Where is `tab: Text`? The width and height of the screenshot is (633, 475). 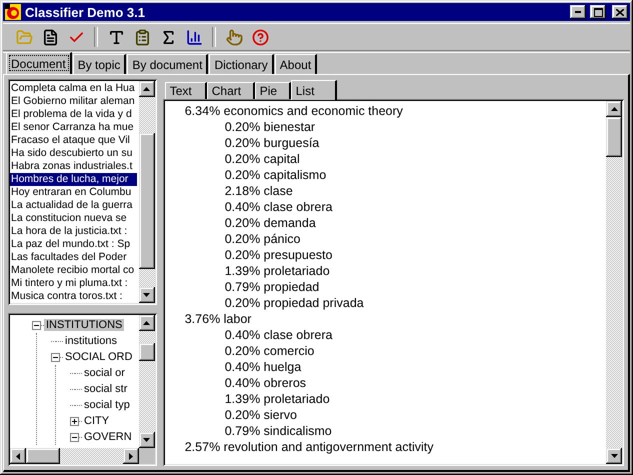
tab: Text is located at coordinates (185, 90).